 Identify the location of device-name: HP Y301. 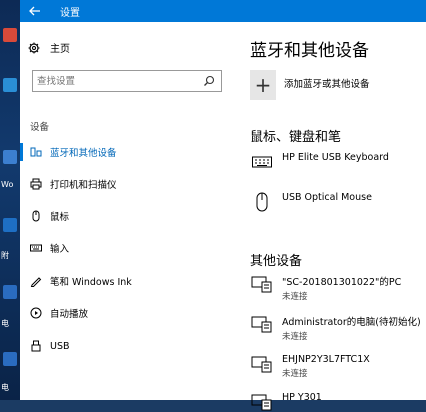
(302, 397).